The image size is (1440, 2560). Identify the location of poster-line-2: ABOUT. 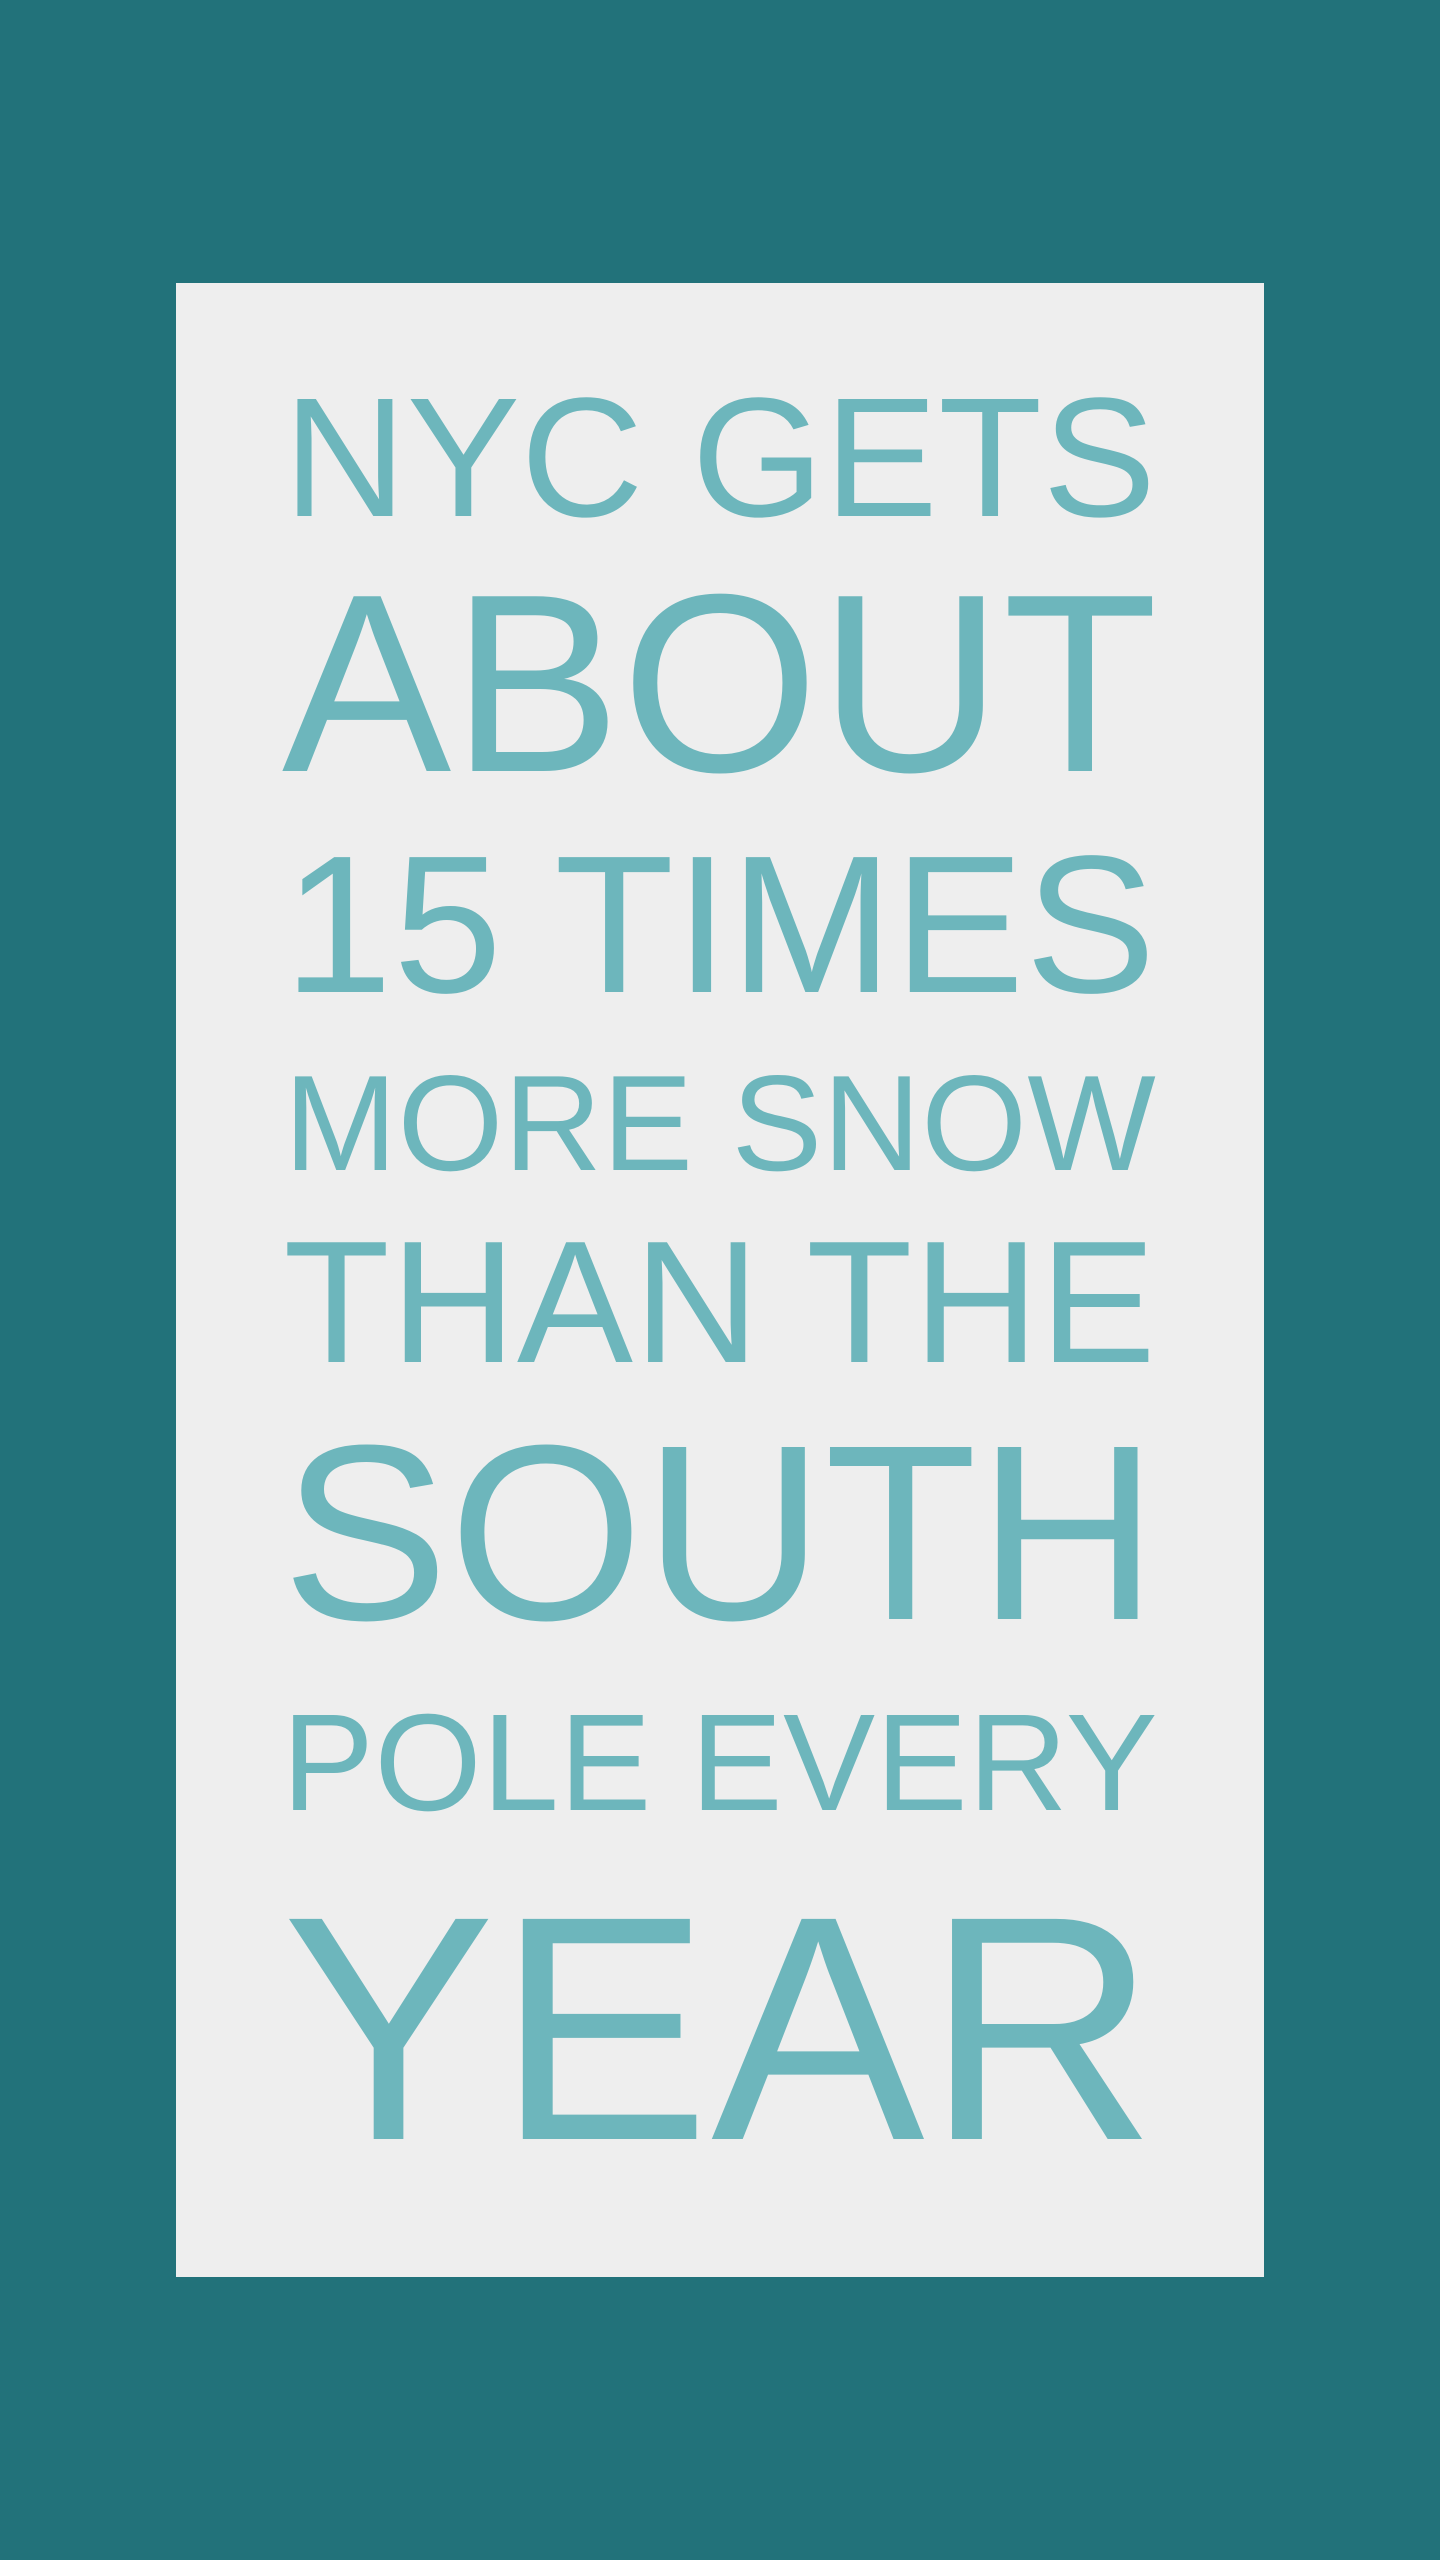
(720, 683).